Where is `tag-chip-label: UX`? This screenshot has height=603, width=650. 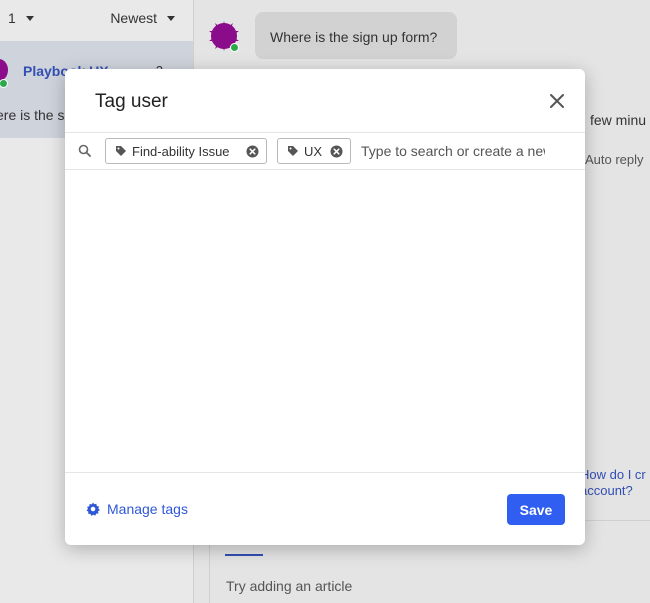
tag-chip-label: UX is located at coordinates (313, 151).